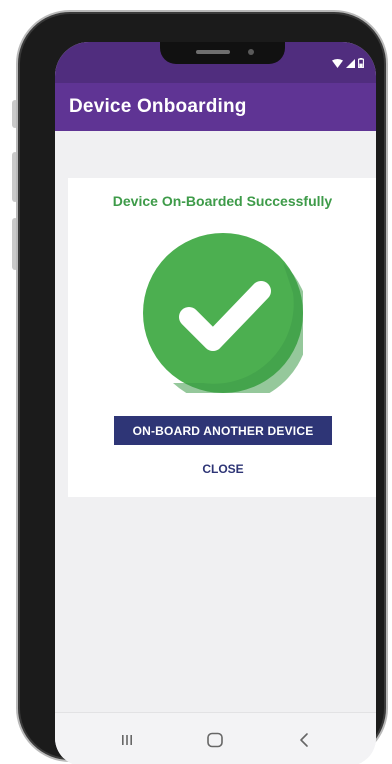 This screenshot has width=392, height=764. Describe the element at coordinates (337, 63) in the screenshot. I see `wifi-icon` at that location.